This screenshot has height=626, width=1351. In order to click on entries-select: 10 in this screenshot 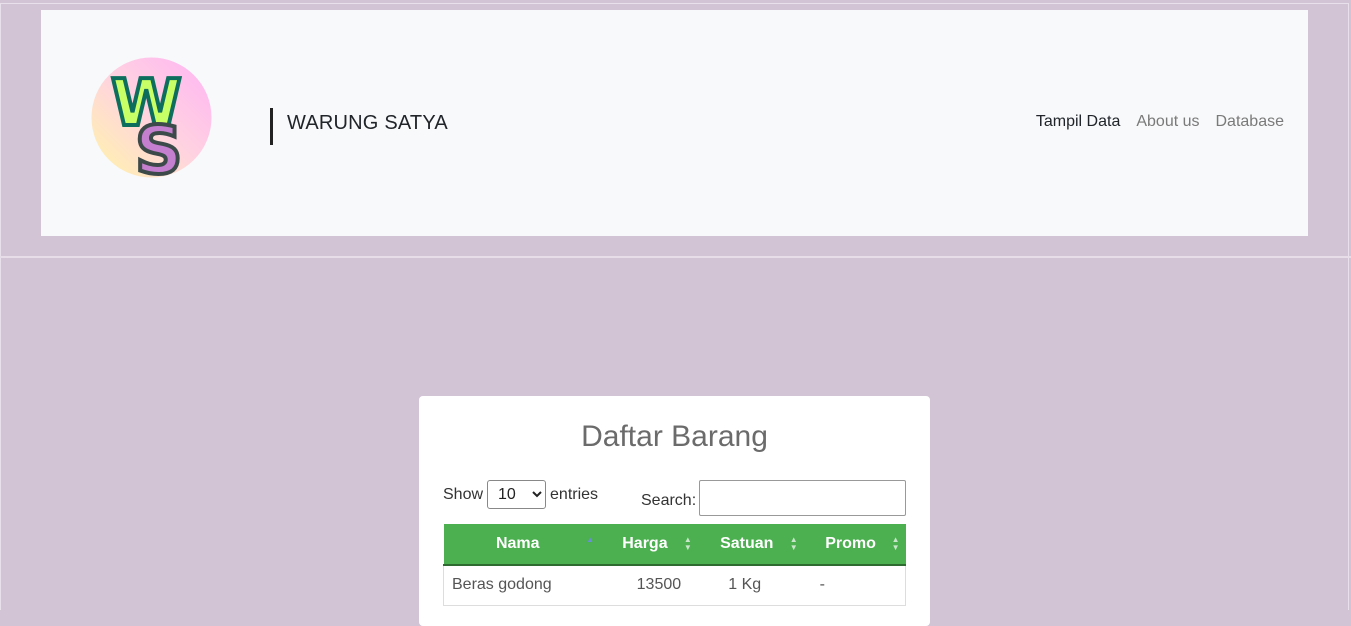, I will do `click(517, 494)`.